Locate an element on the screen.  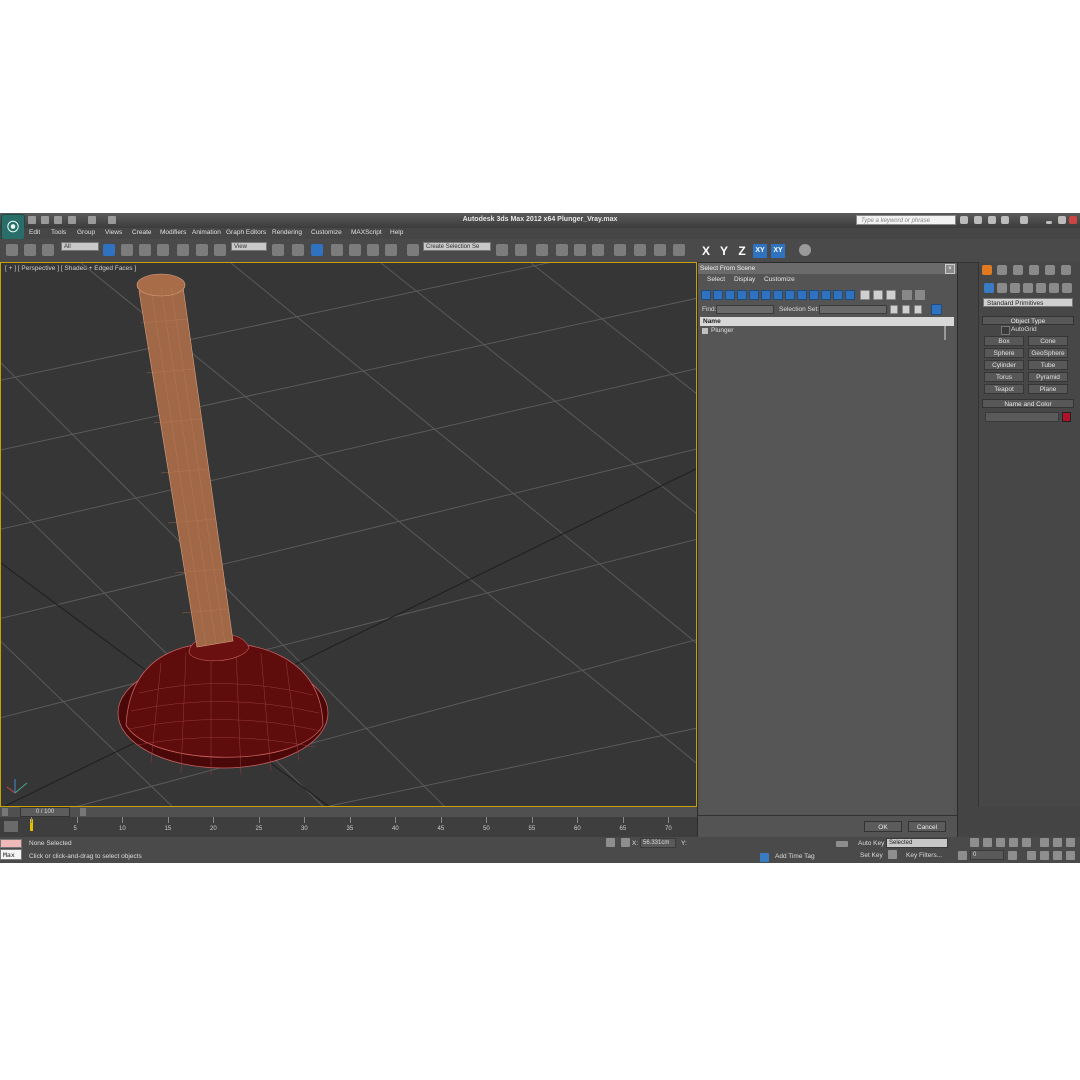
display-cameras-icon is located at coordinates (742, 295).